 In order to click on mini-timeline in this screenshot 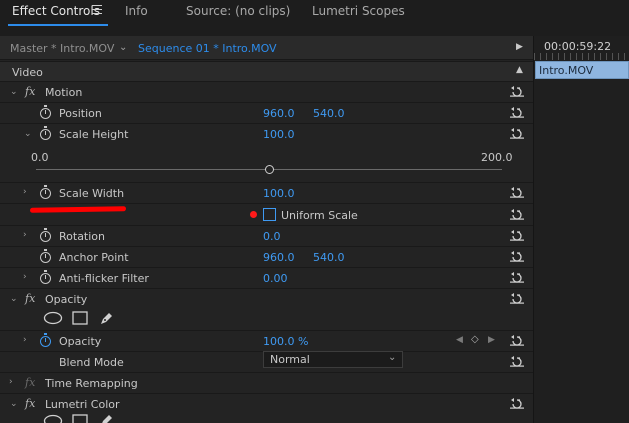, I will do `click(581, 229)`.